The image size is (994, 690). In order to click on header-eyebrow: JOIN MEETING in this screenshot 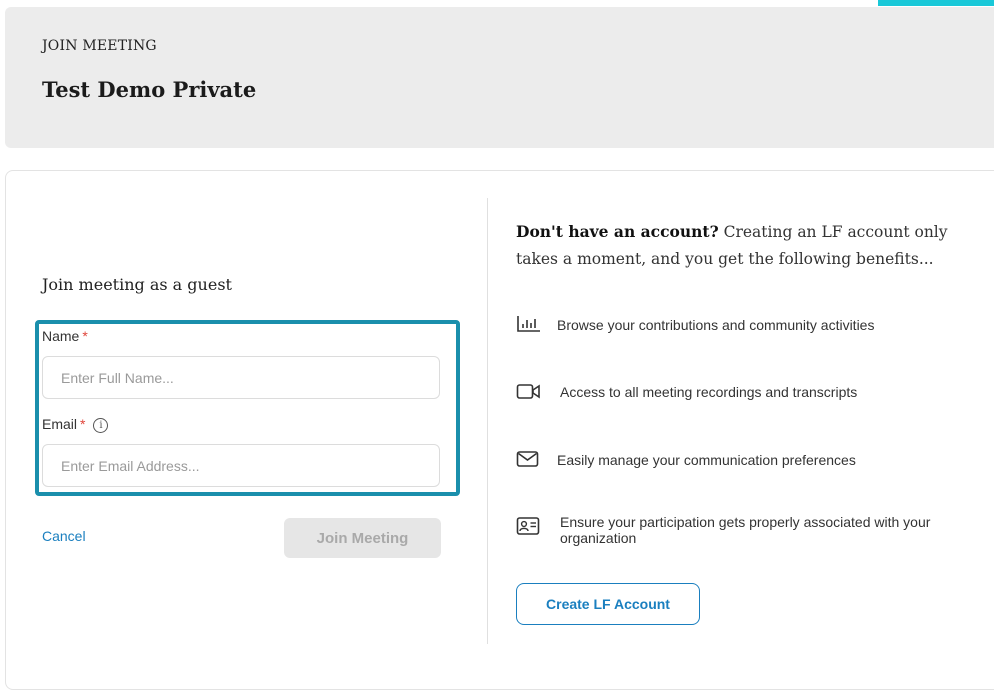, I will do `click(99, 46)`.